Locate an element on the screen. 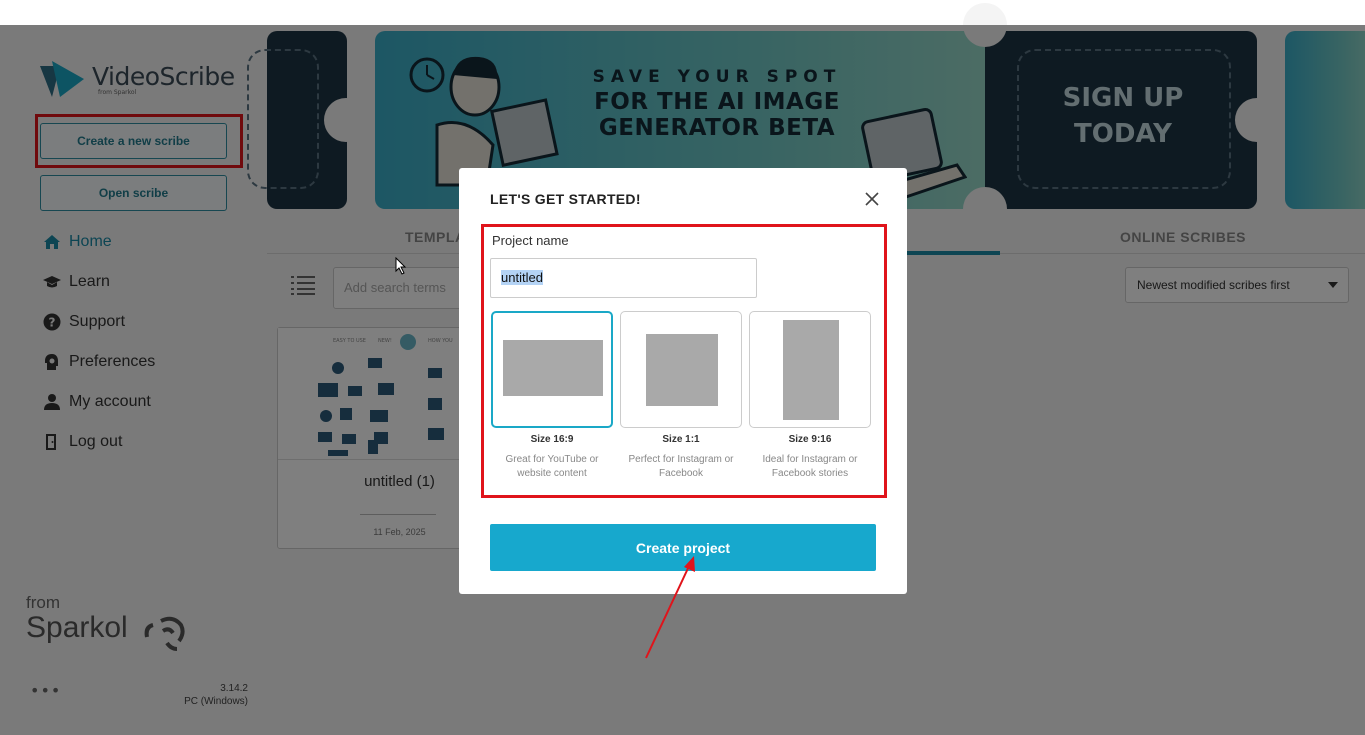 The width and height of the screenshot is (1365, 735). size-name: Size 9:16 is located at coordinates (810, 439).